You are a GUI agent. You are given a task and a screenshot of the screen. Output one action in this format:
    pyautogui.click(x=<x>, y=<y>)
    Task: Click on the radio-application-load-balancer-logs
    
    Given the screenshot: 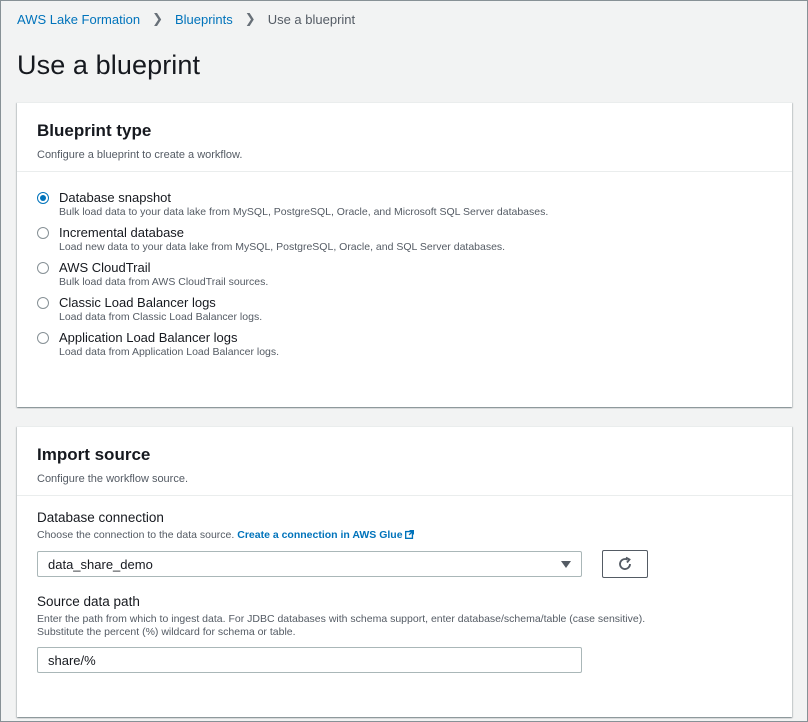 What is the action you would take?
    pyautogui.click(x=43, y=338)
    